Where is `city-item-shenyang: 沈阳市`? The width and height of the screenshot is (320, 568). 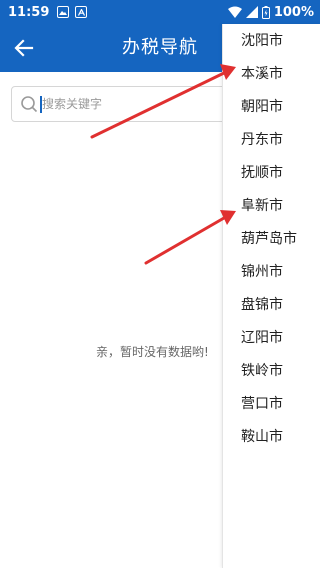
city-item-shenyang: 沈阳市 is located at coordinates (271, 41).